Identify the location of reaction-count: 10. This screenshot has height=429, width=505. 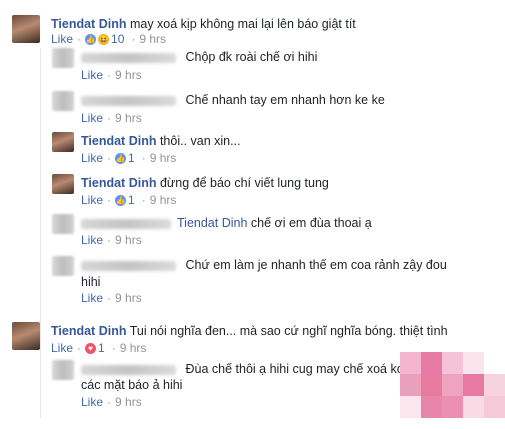
(117, 39).